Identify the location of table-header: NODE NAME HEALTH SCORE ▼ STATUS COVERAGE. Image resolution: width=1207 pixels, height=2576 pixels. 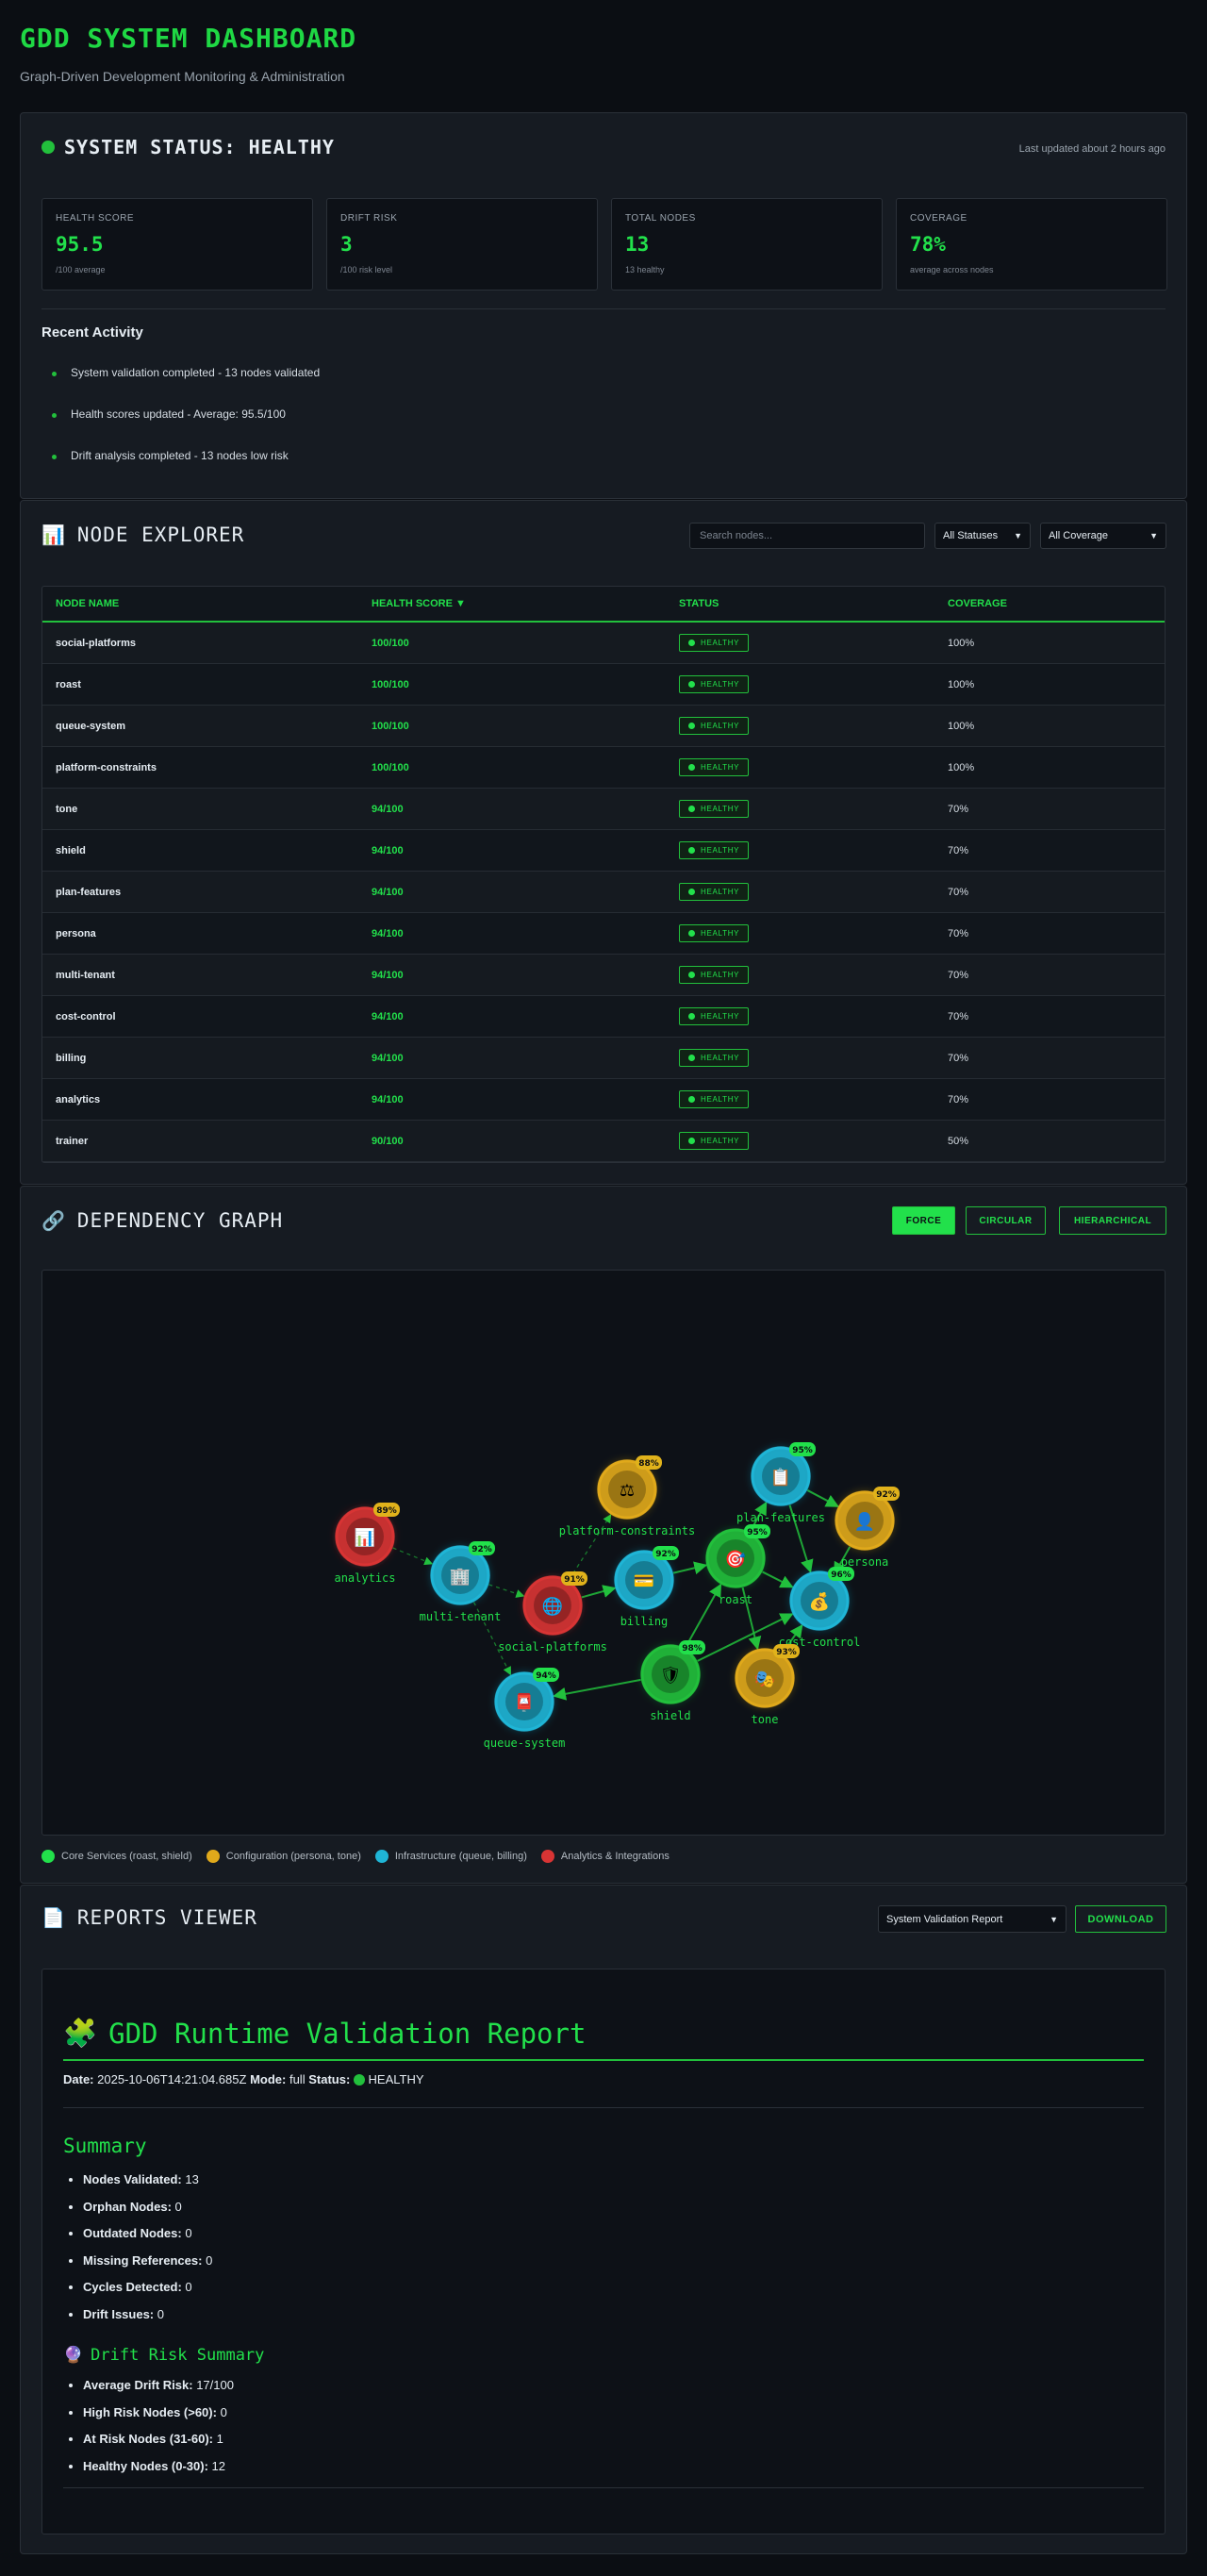
(603, 605).